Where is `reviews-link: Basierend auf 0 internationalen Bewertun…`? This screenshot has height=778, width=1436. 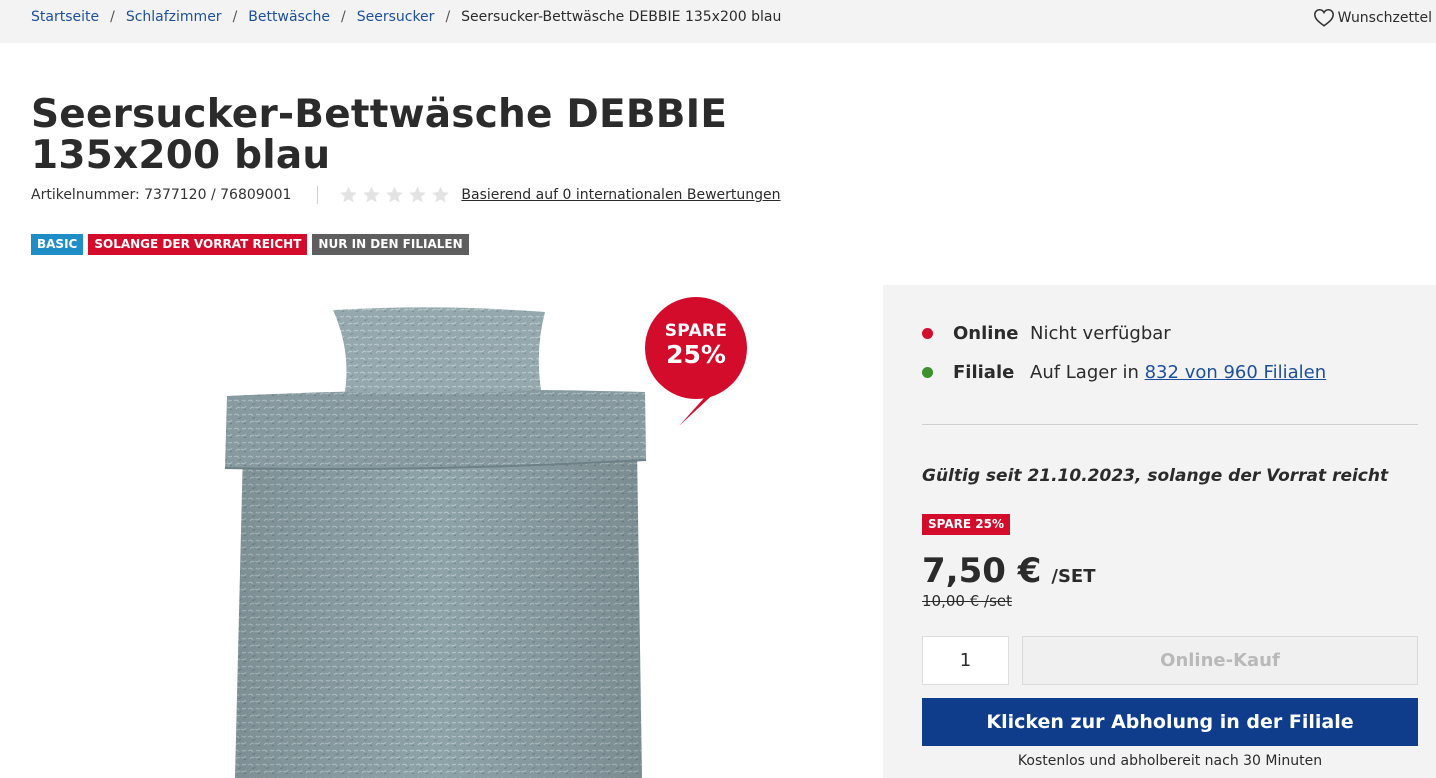
reviews-link: Basierend auf 0 internationalen Bewertun… is located at coordinates (620, 195).